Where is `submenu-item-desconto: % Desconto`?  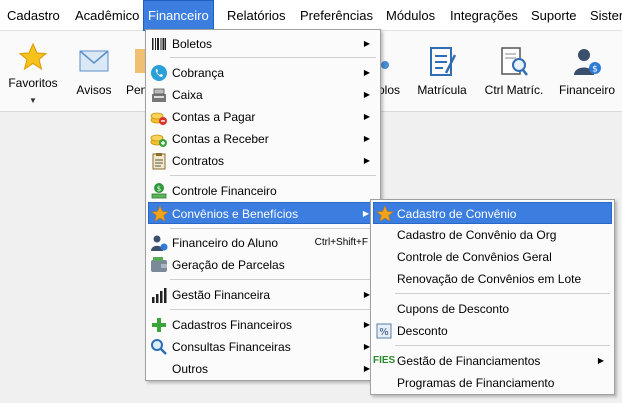 submenu-item-desconto: % Desconto is located at coordinates (492, 331).